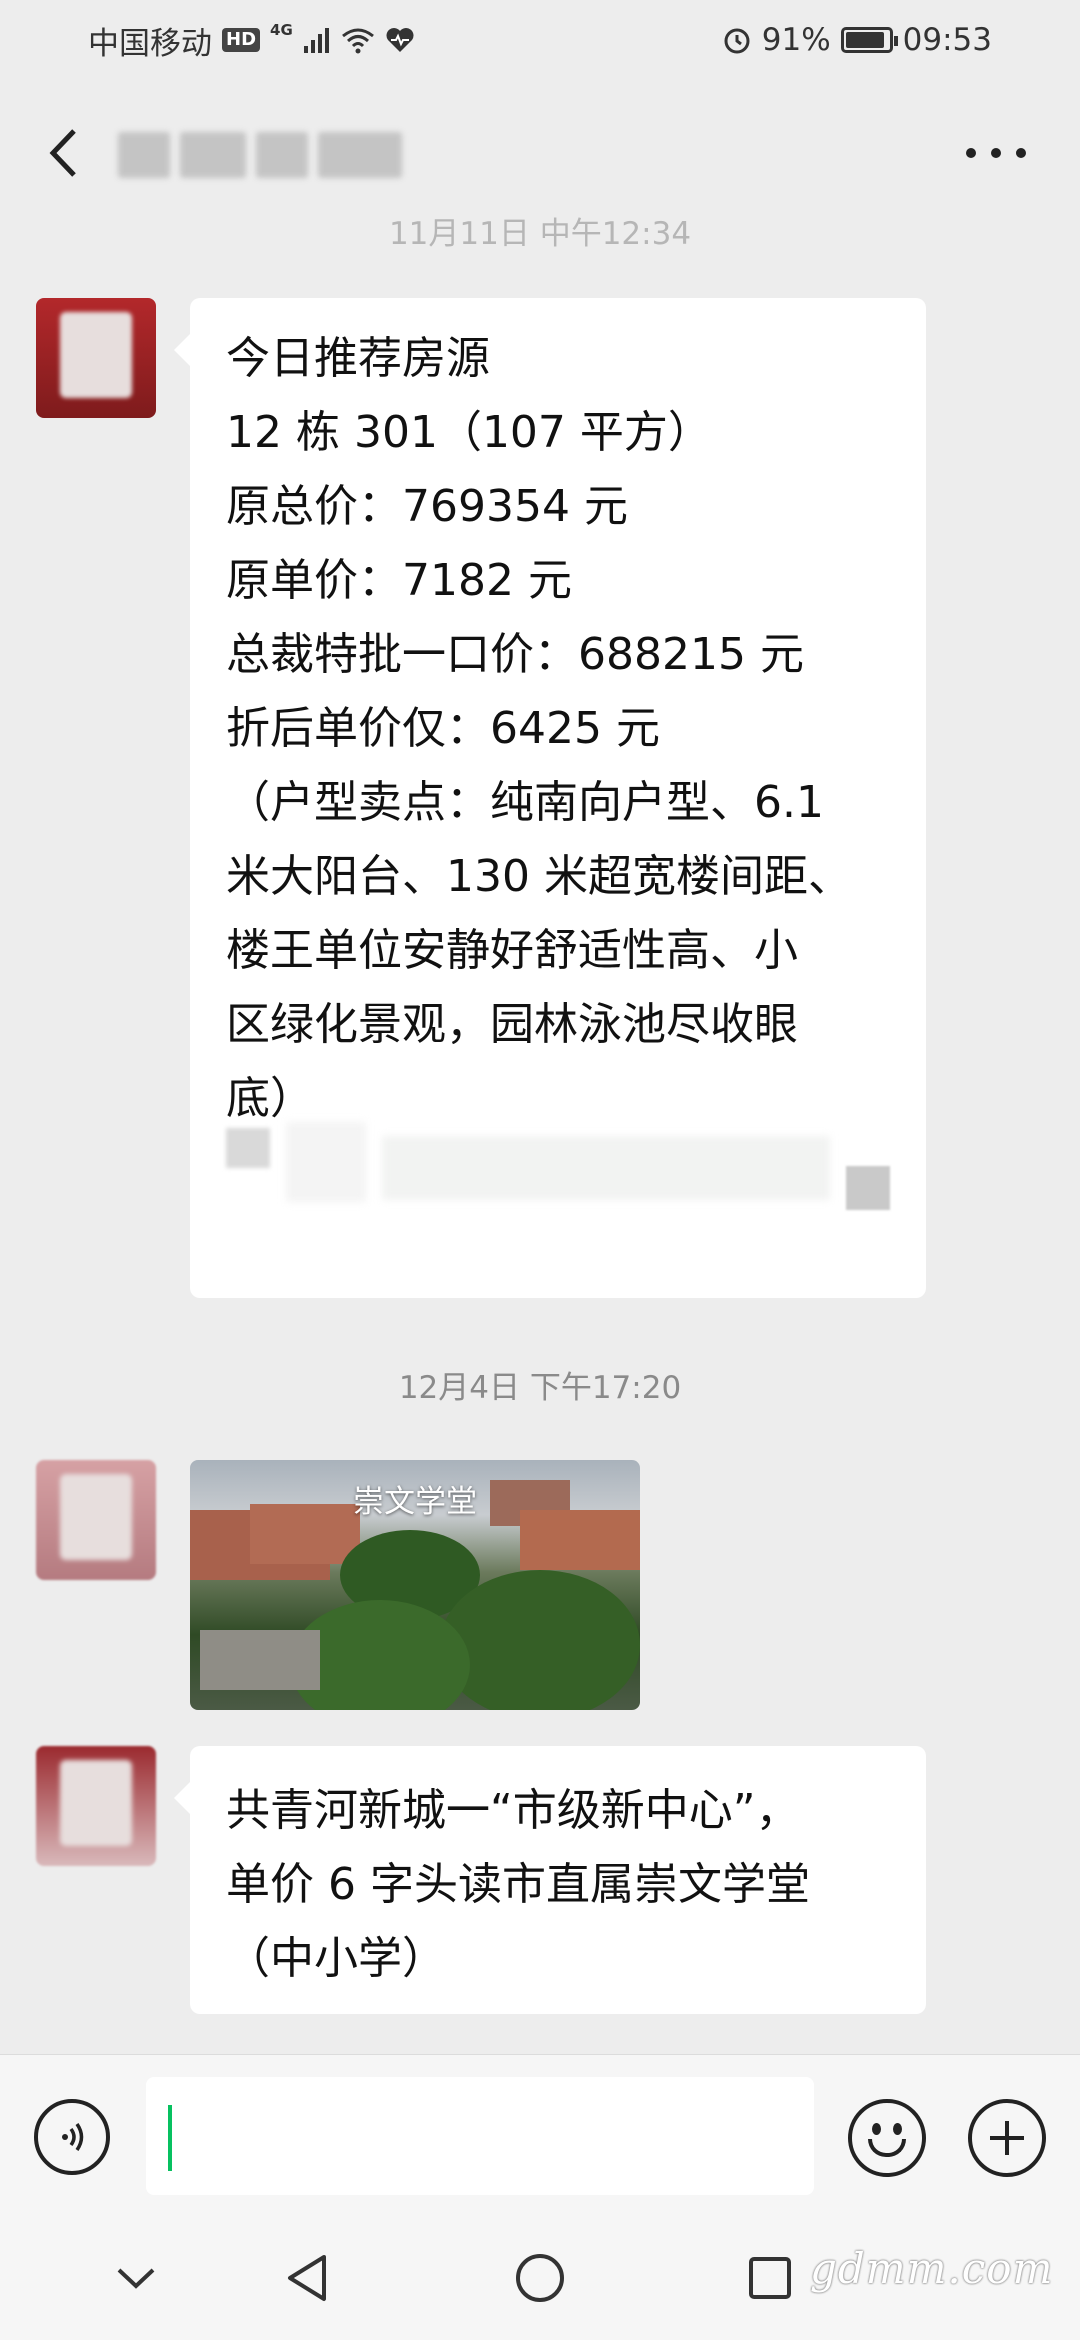 Image resolution: width=1080 pixels, height=2340 pixels. What do you see at coordinates (241, 40) in the screenshot?
I see `hd-badge: HD` at bounding box center [241, 40].